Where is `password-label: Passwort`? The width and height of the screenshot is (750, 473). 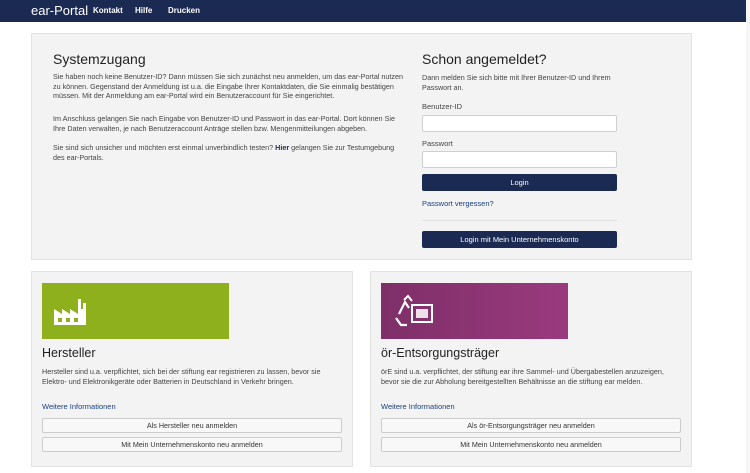
password-label: Passwort is located at coordinates (437, 143).